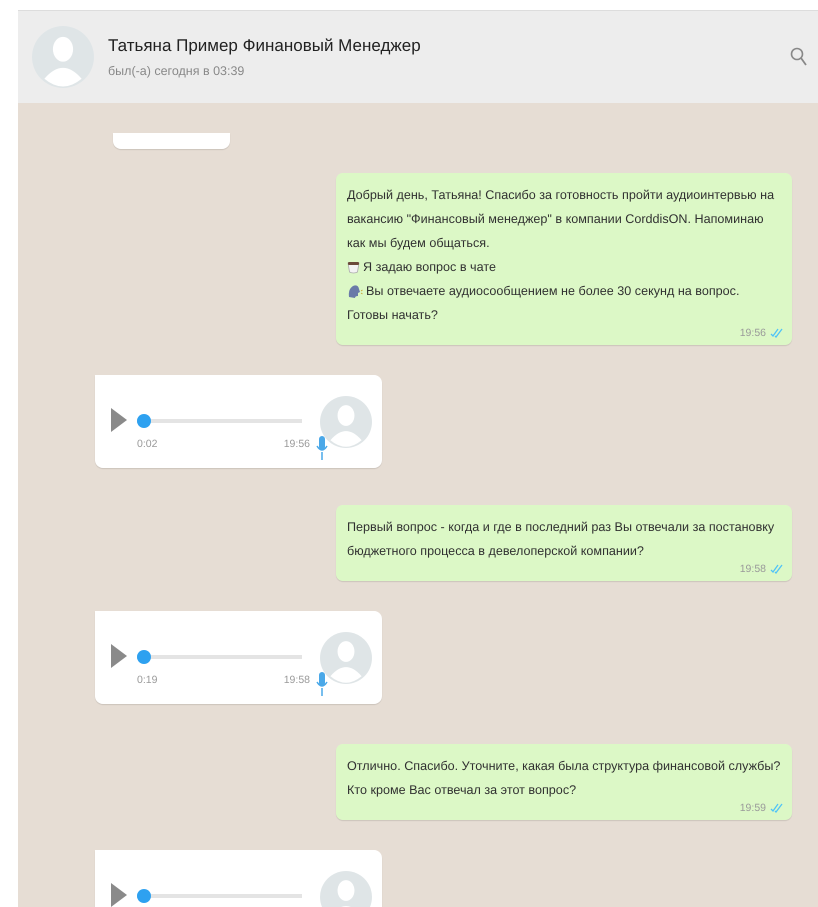  What do you see at coordinates (264, 46) in the screenshot?
I see `contact-name: Татьяна Пример Финановый Менеджер` at bounding box center [264, 46].